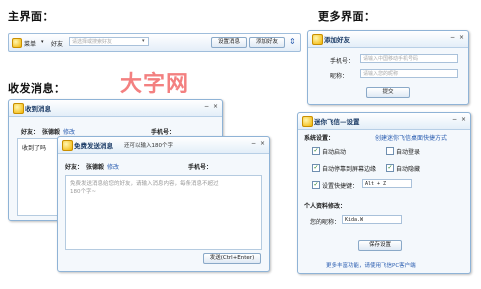 This screenshot has width=481, height=289. Describe the element at coordinates (93, 146) in the screenshot. I see `send-title: 免费发送消息` at that location.